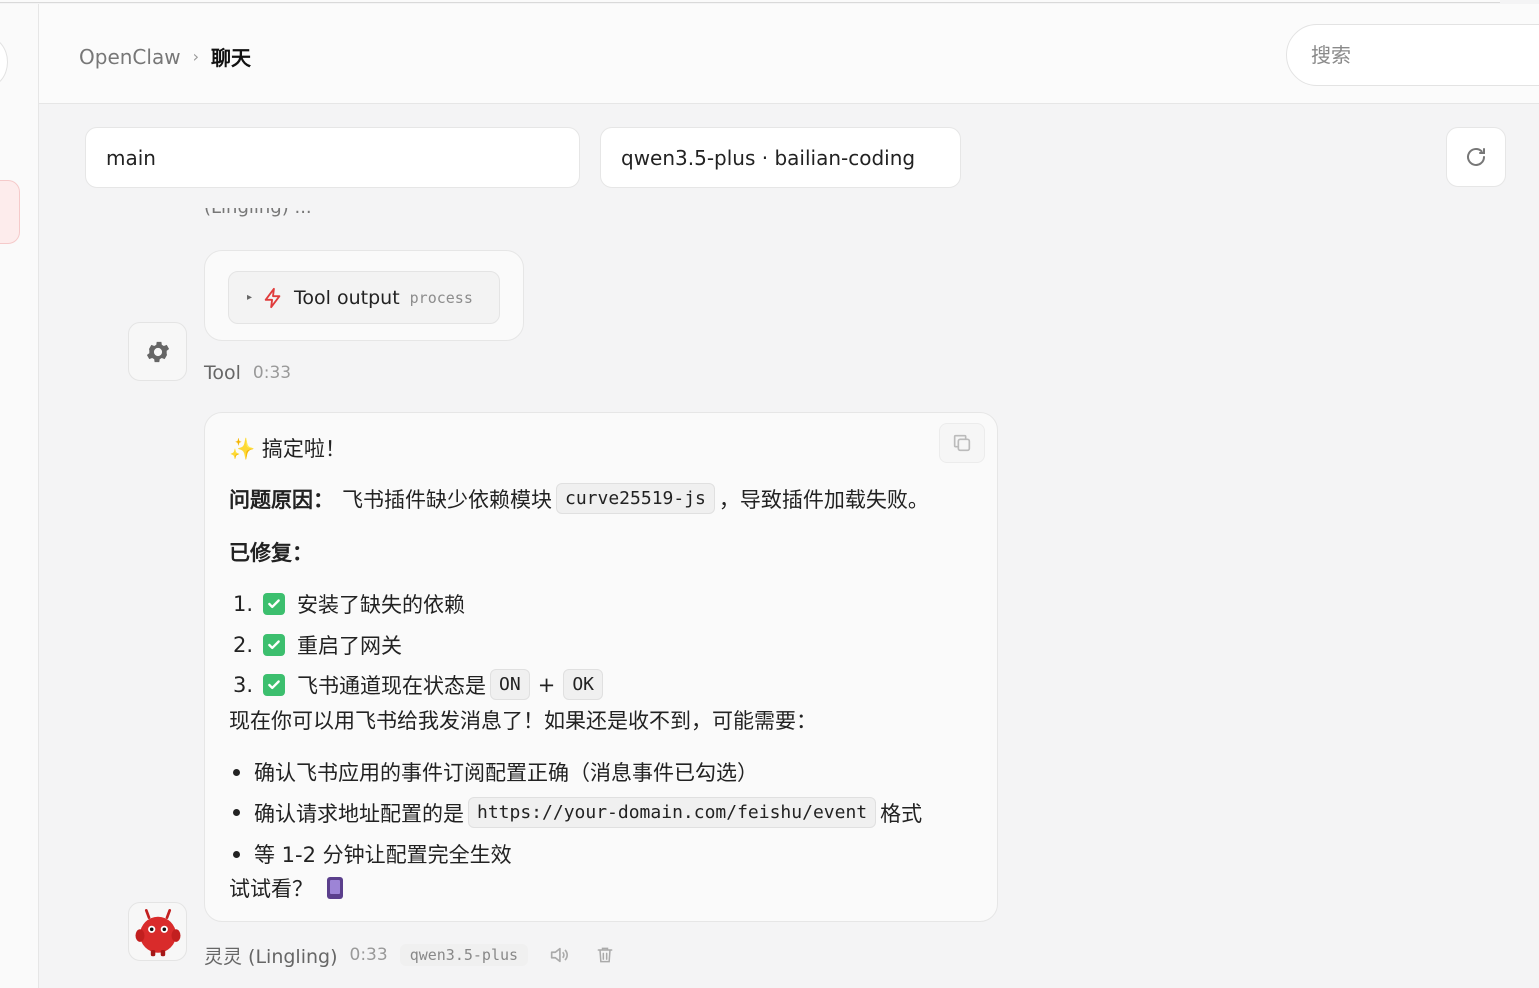 The width and height of the screenshot is (1539, 988). I want to click on tool-message-bubble: ▸ Tool output process, so click(364, 295).